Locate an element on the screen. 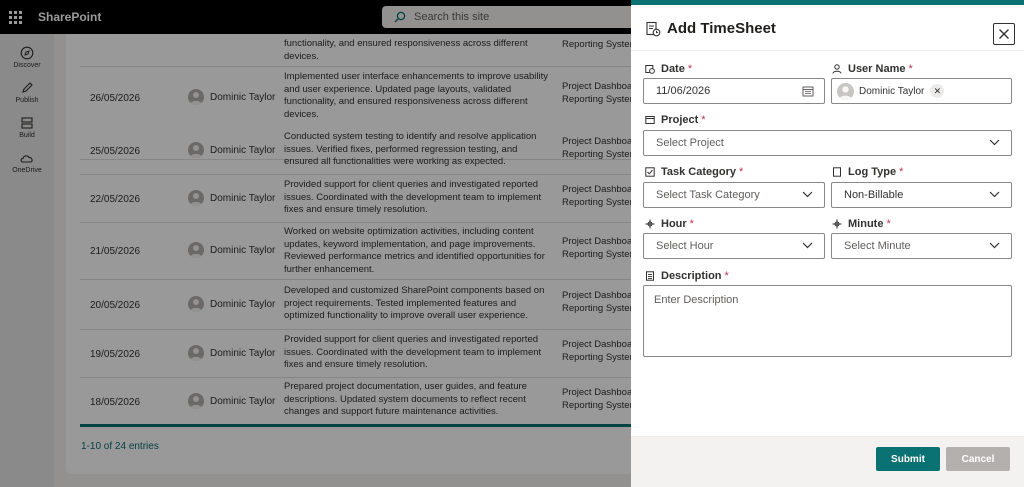 The image size is (1024, 487). task-category-label: Task Category * is located at coordinates (694, 172).